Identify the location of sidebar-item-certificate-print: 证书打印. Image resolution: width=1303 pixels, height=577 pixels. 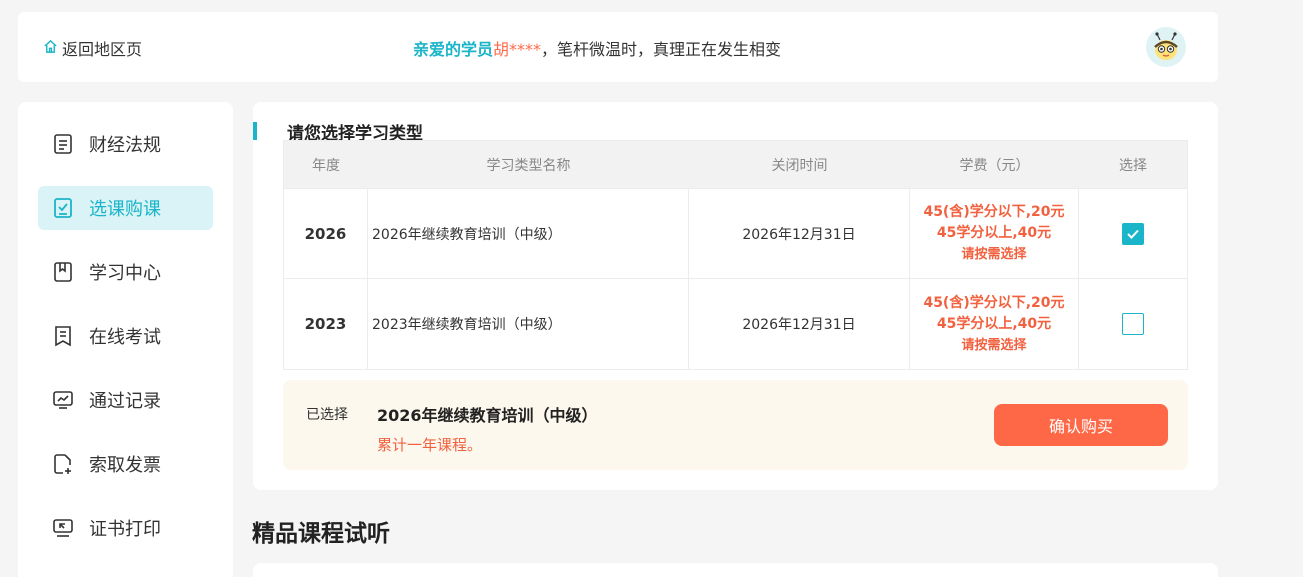
(125, 528).